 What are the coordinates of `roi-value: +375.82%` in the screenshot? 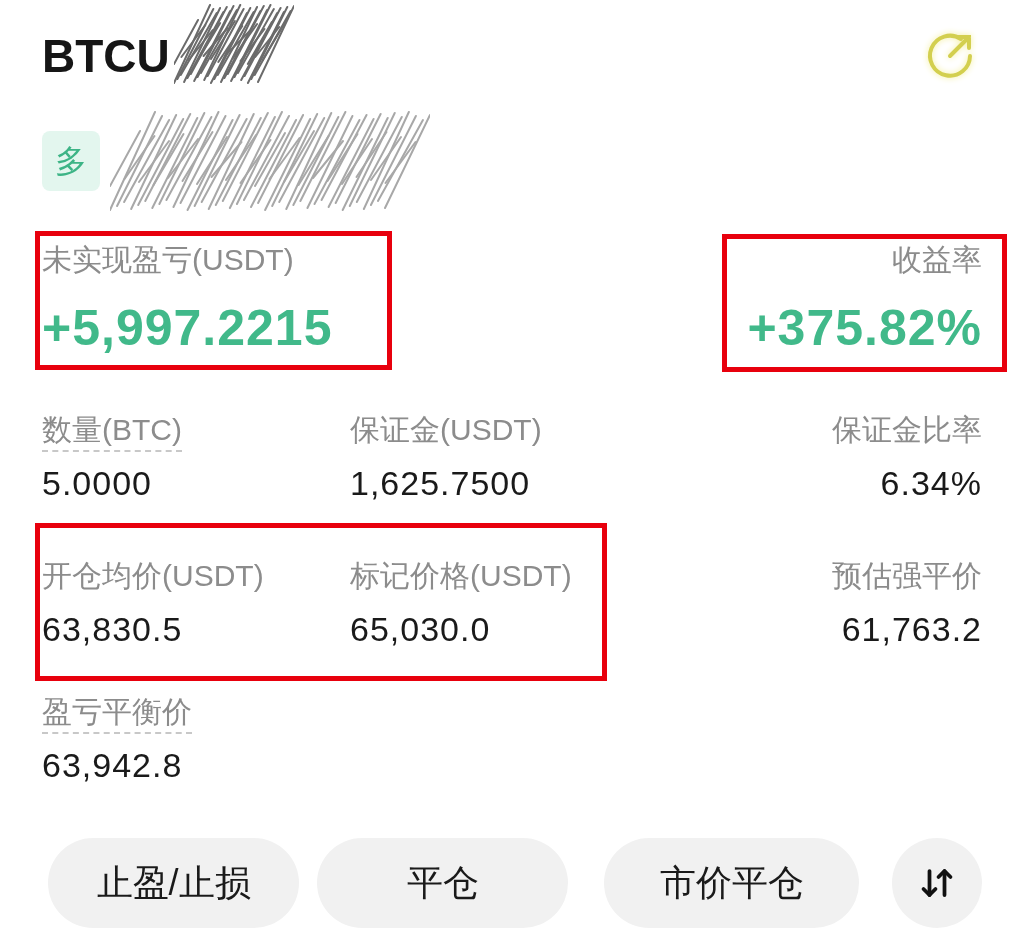 It's located at (864, 328).